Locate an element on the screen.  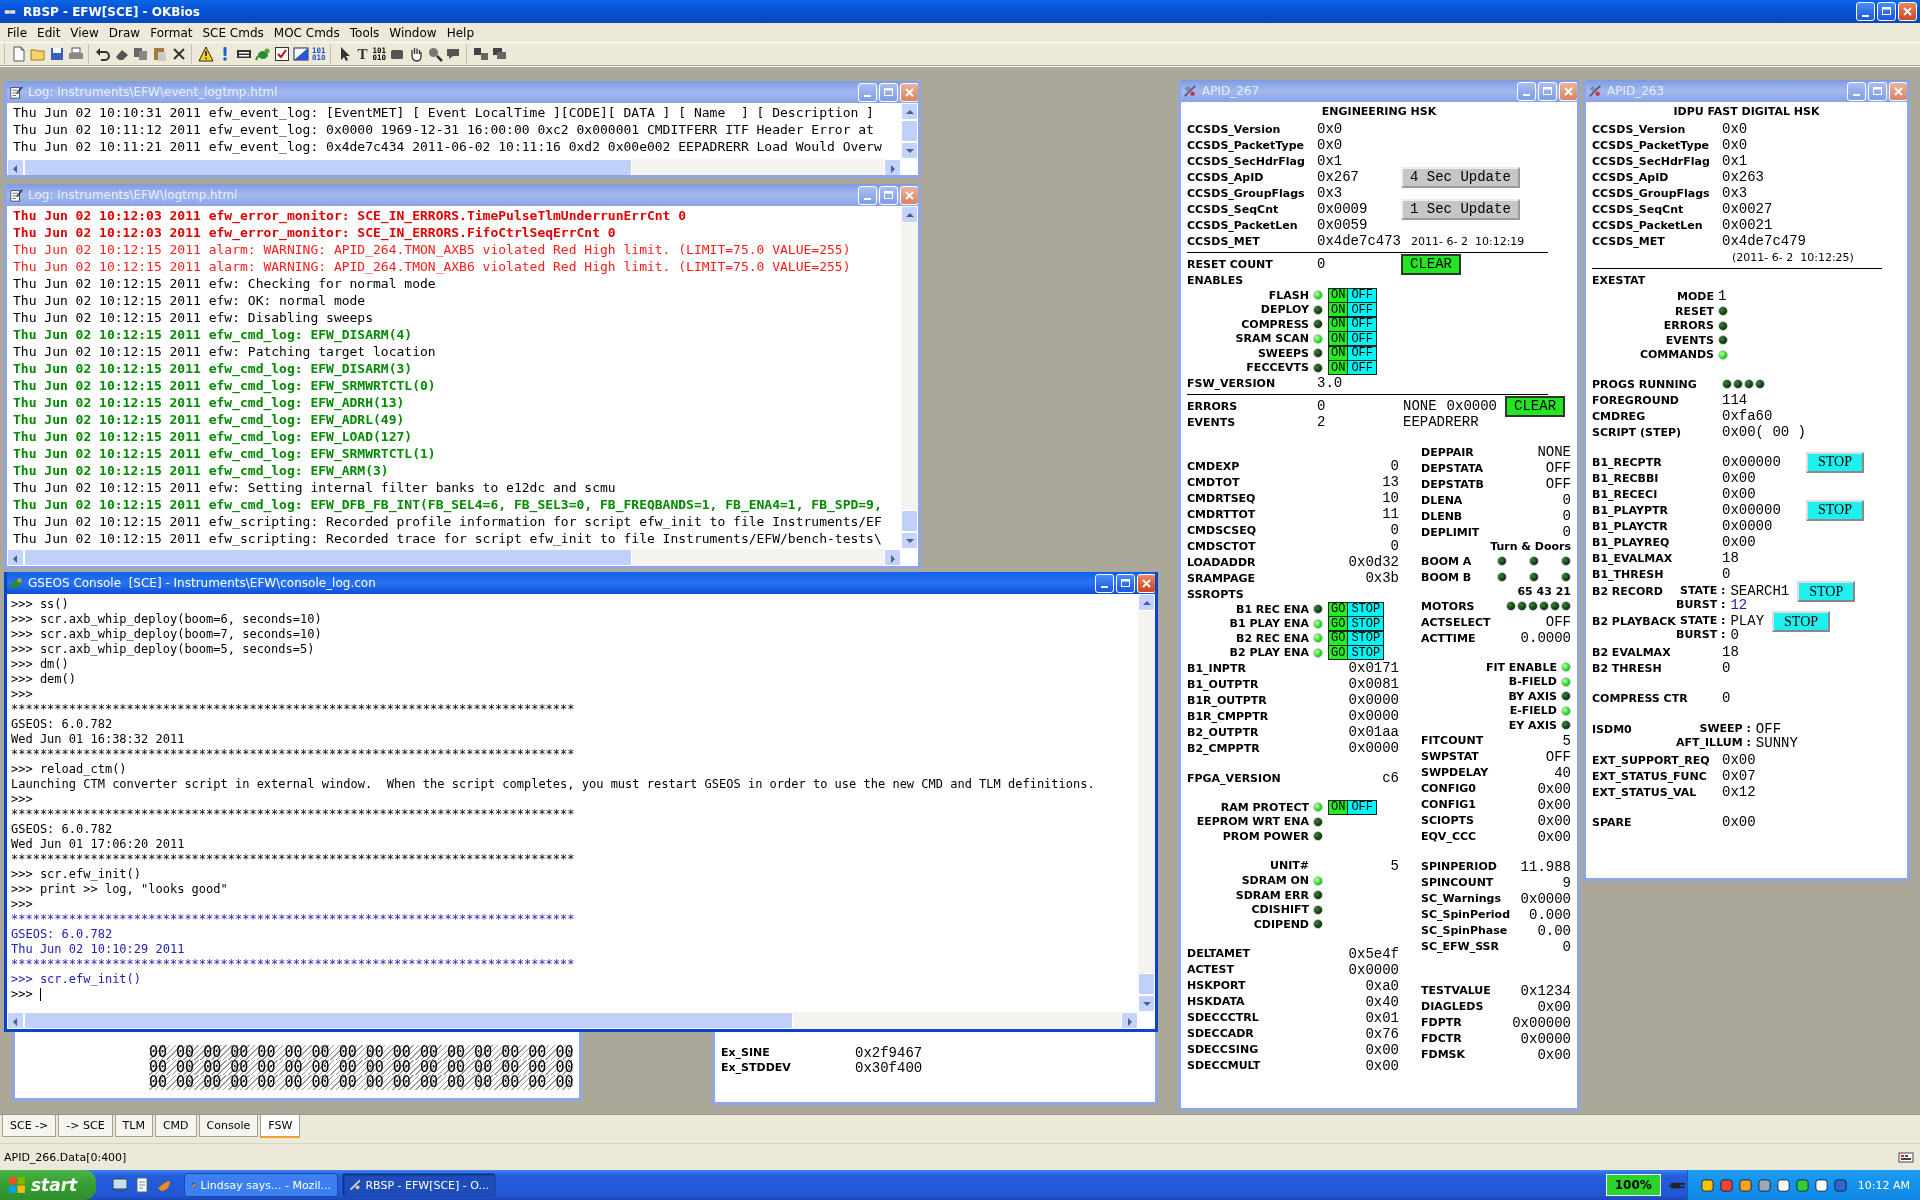
monitor-icon is located at coordinates (120, 1185).